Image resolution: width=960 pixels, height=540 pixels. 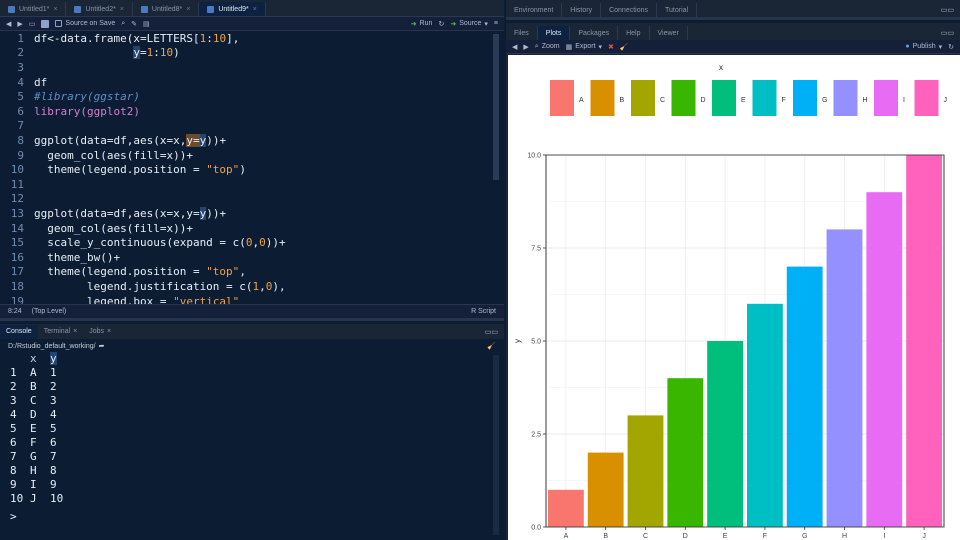 I want to click on code-line: 2 y = 1:10), so click(x=90, y=53).